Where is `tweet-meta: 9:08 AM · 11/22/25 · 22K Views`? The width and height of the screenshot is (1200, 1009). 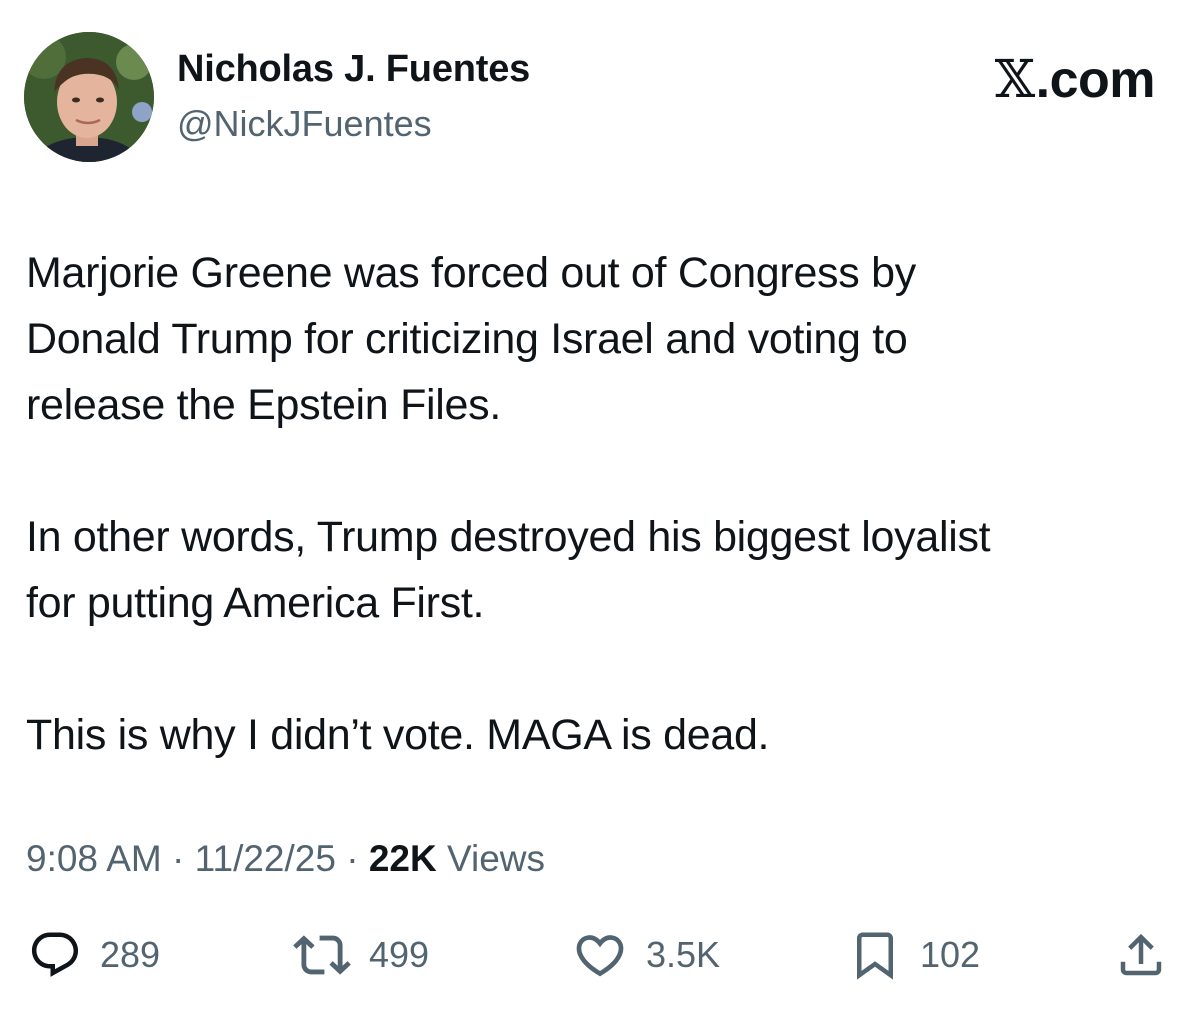
tweet-meta: 9:08 AM · 11/22/25 · 22K Views is located at coordinates (285, 859).